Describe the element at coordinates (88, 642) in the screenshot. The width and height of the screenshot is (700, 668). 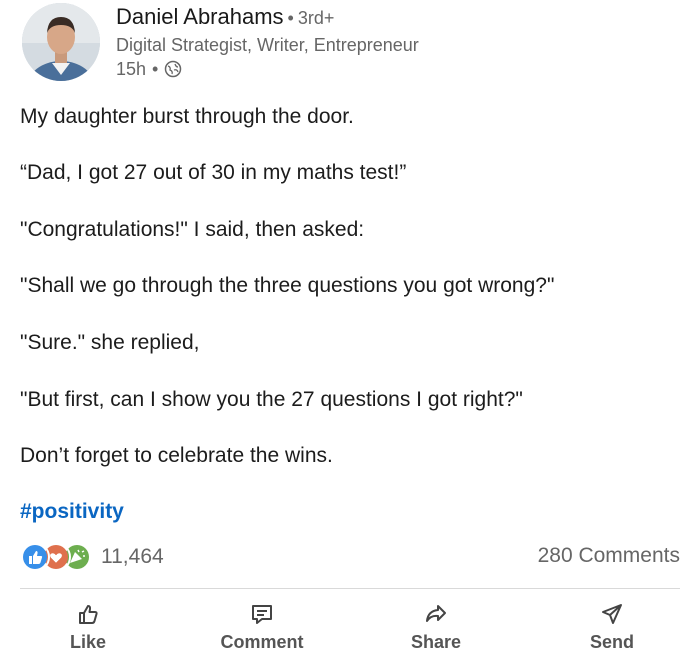
I see `like-label: Like` at that location.